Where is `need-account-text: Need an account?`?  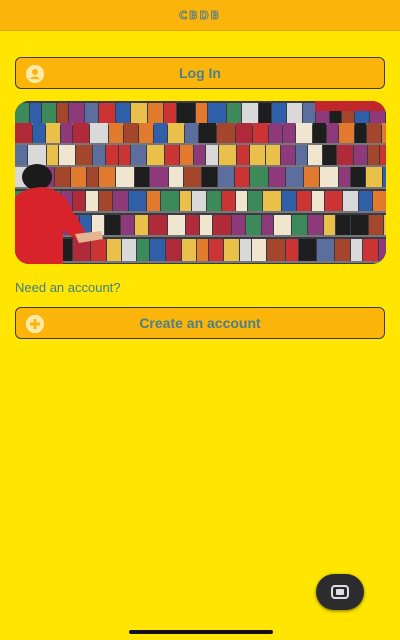 need-account-text: Need an account? is located at coordinates (68, 287).